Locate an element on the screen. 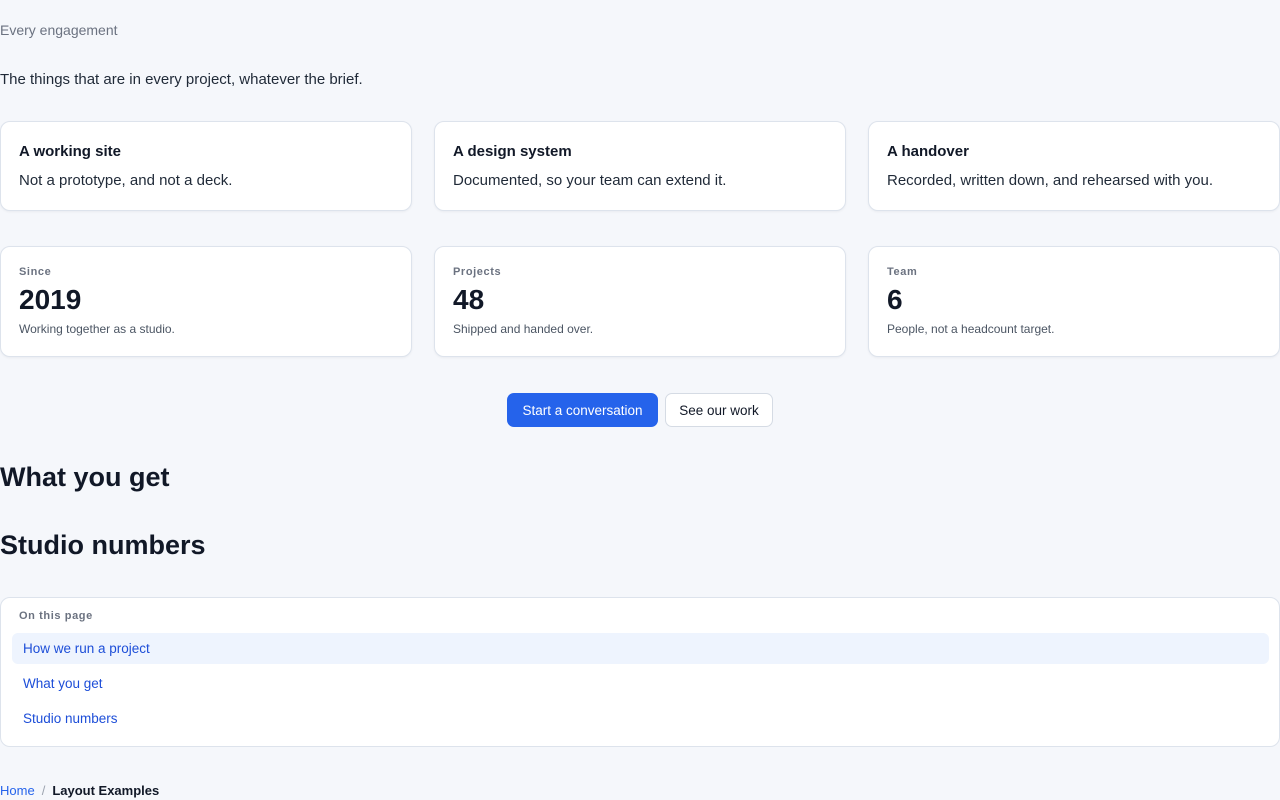 The height and width of the screenshot is (800, 1280). feature-title: A handover is located at coordinates (928, 151).